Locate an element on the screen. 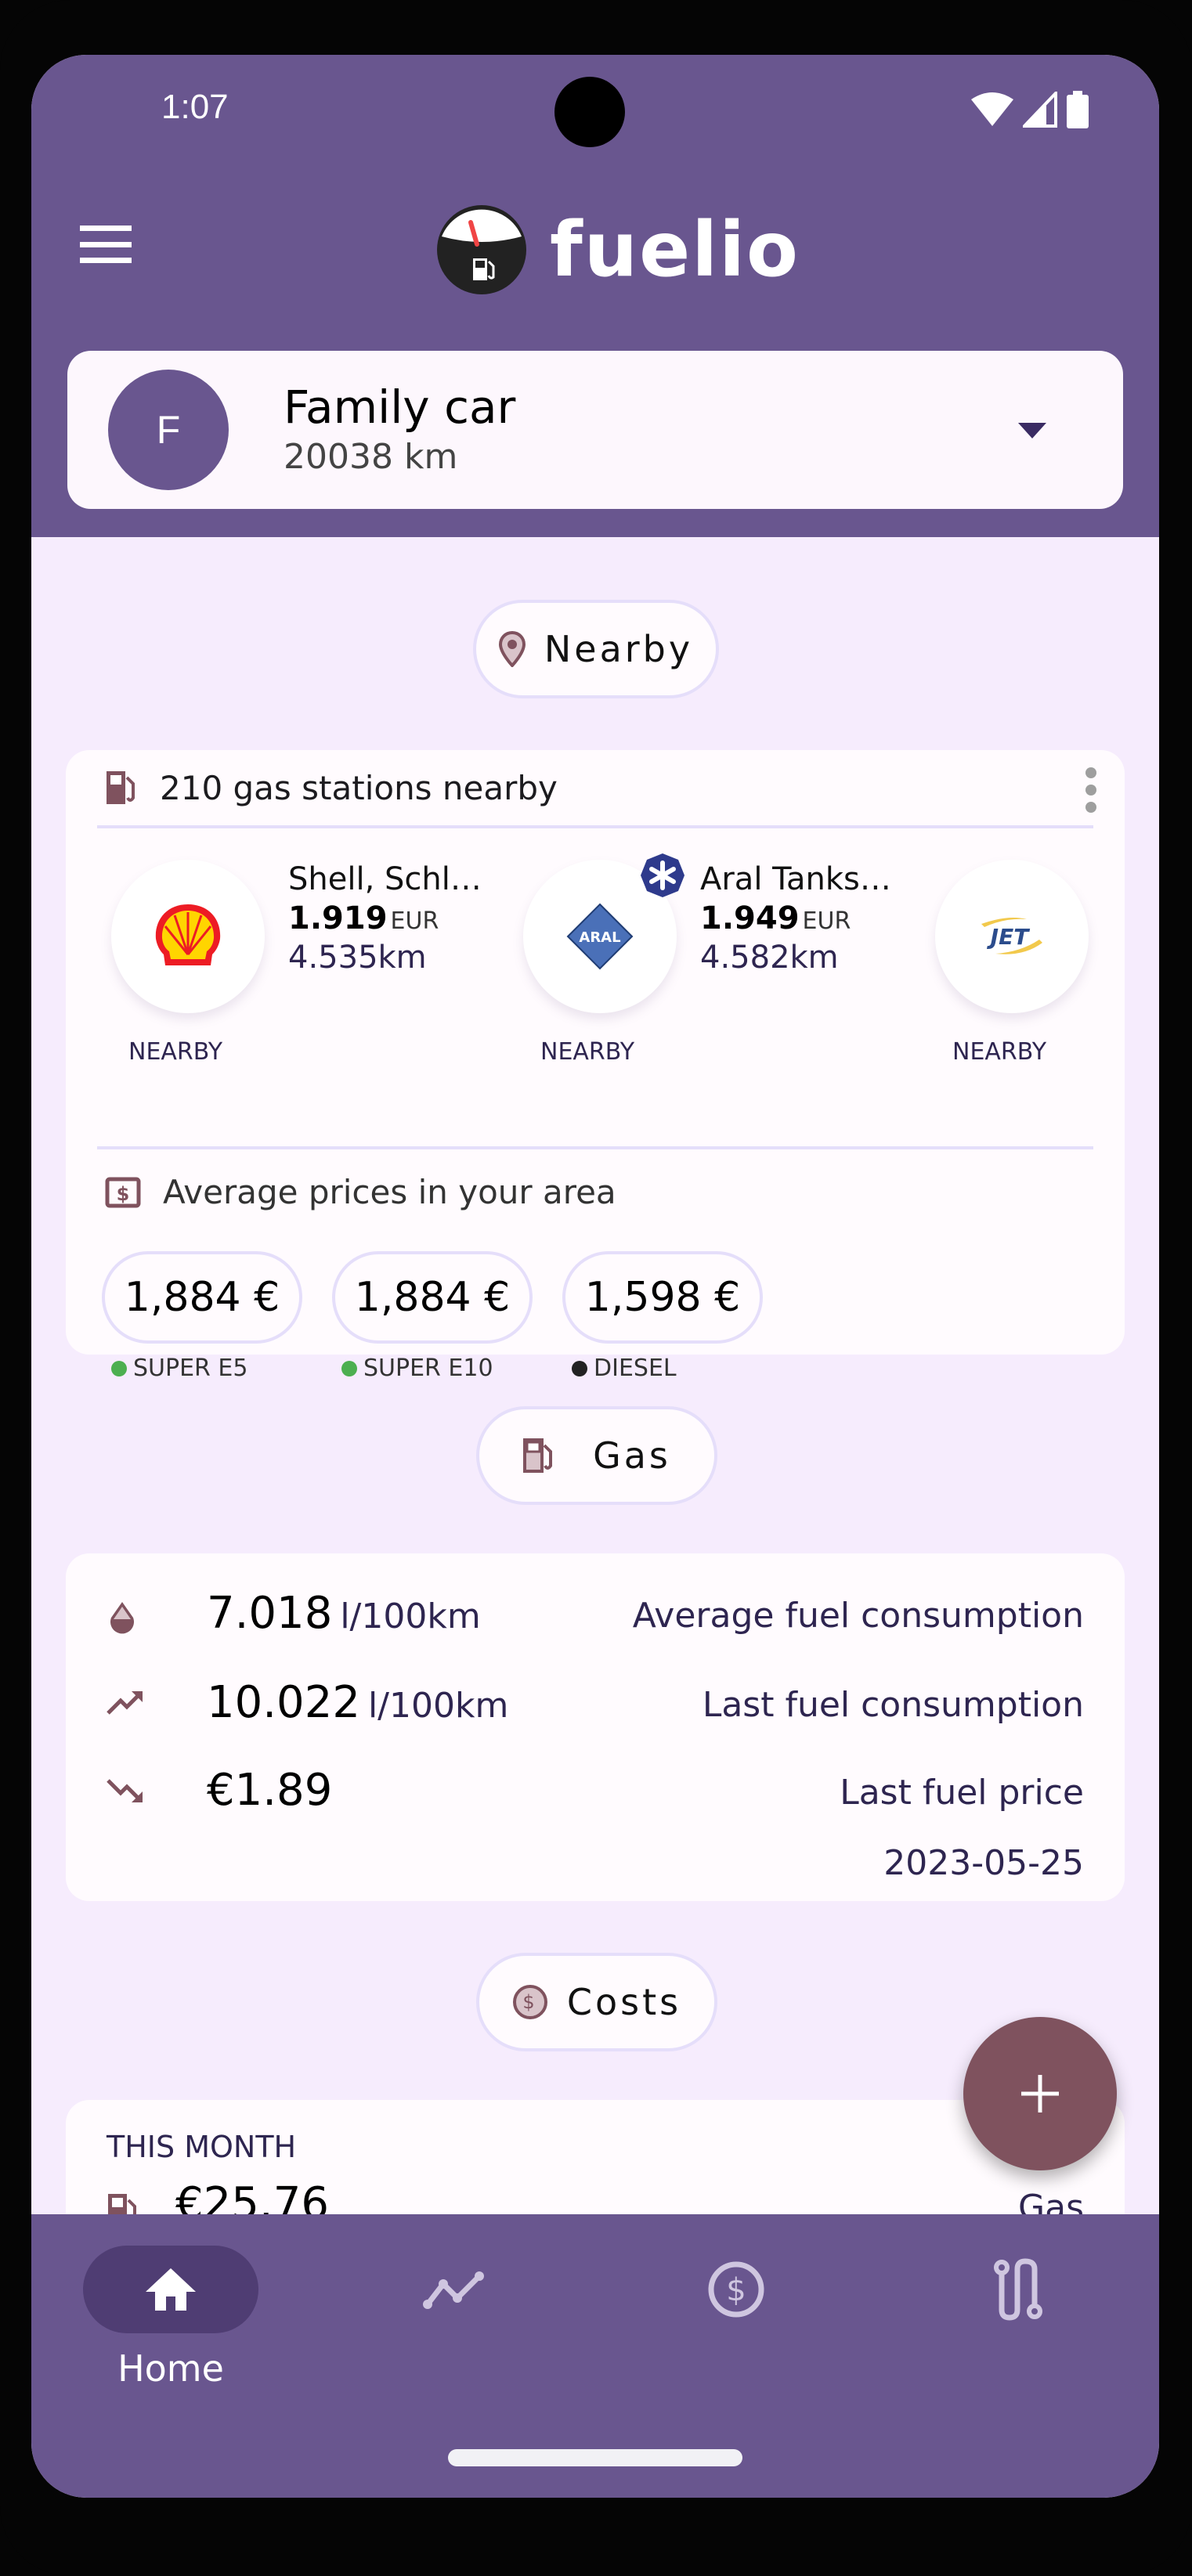 This screenshot has height=2576, width=1192. stat-value: €1.89 is located at coordinates (269, 1791).